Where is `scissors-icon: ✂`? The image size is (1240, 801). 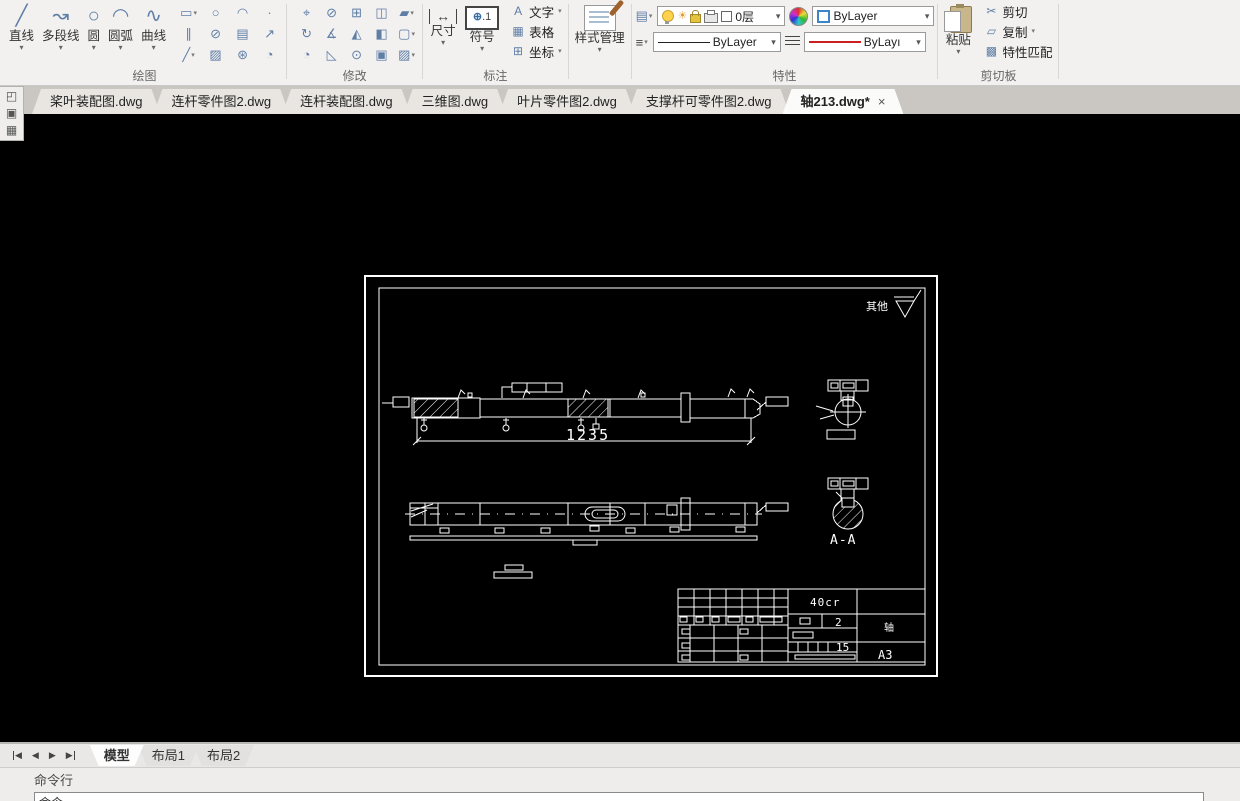
scissors-icon: ✂ is located at coordinates (991, 11).